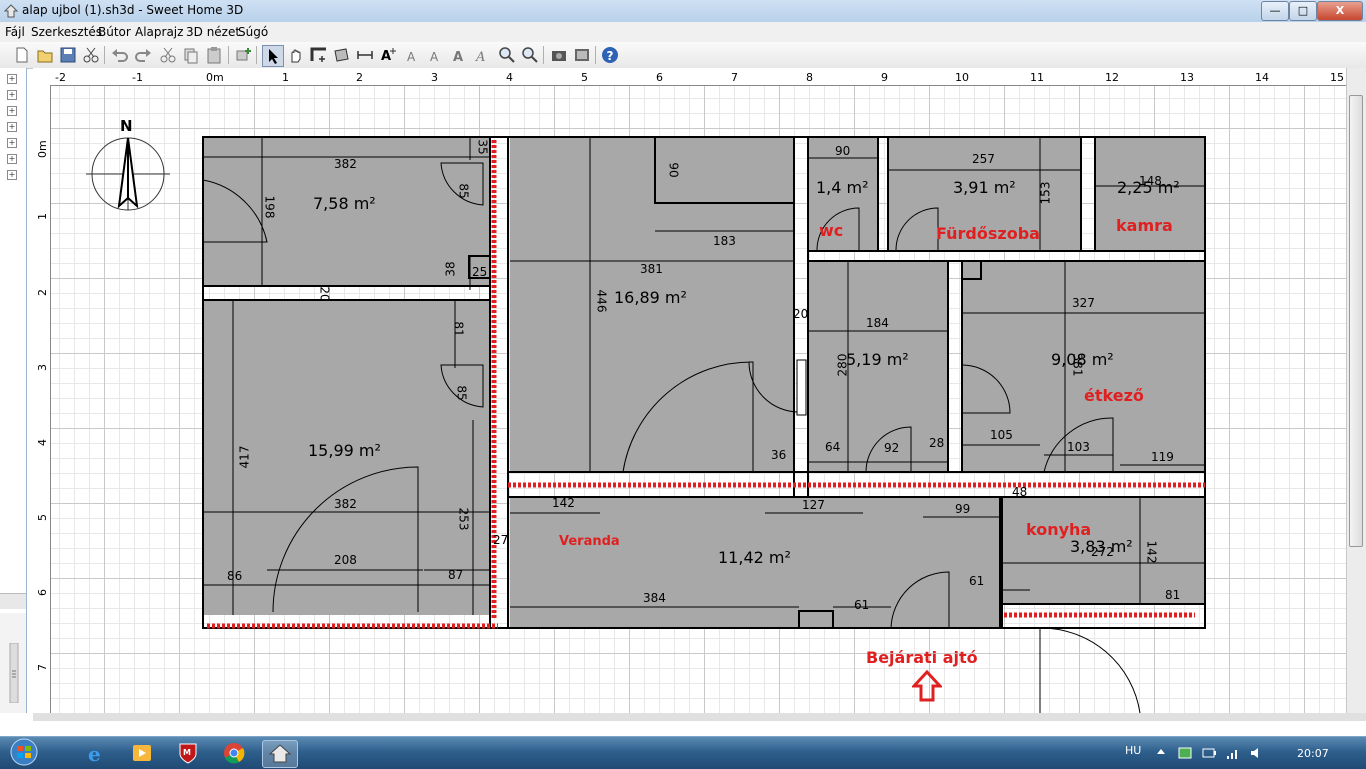  Describe the element at coordinates (1173, 595) in the screenshot. I see `dimension-label: 81` at that location.